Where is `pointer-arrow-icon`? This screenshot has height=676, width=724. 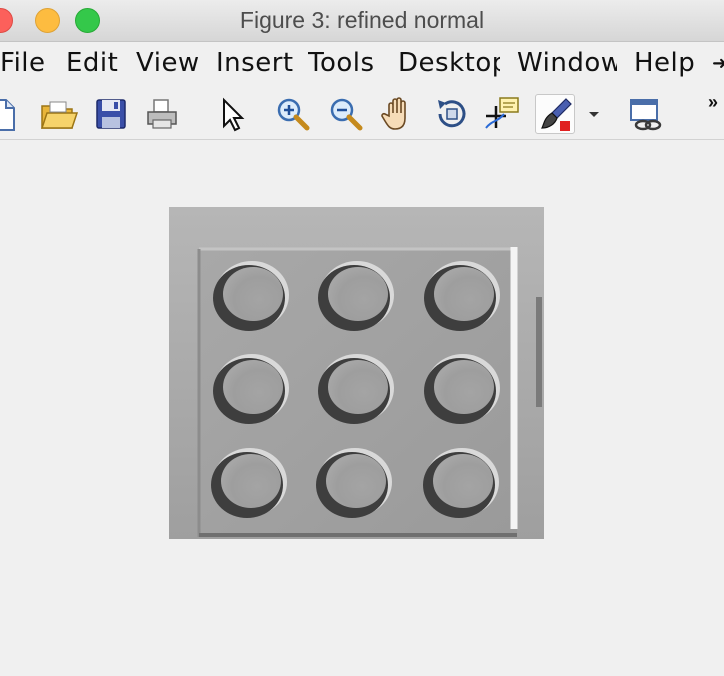
pointer-arrow-icon is located at coordinates (234, 114).